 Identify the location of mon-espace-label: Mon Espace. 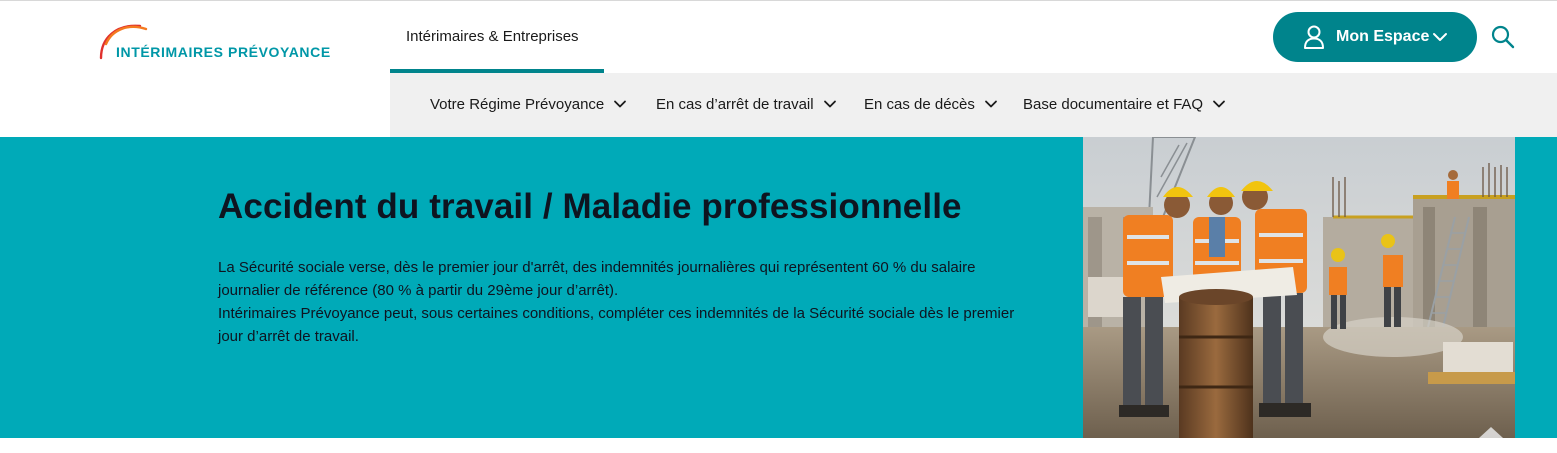
(1383, 36).